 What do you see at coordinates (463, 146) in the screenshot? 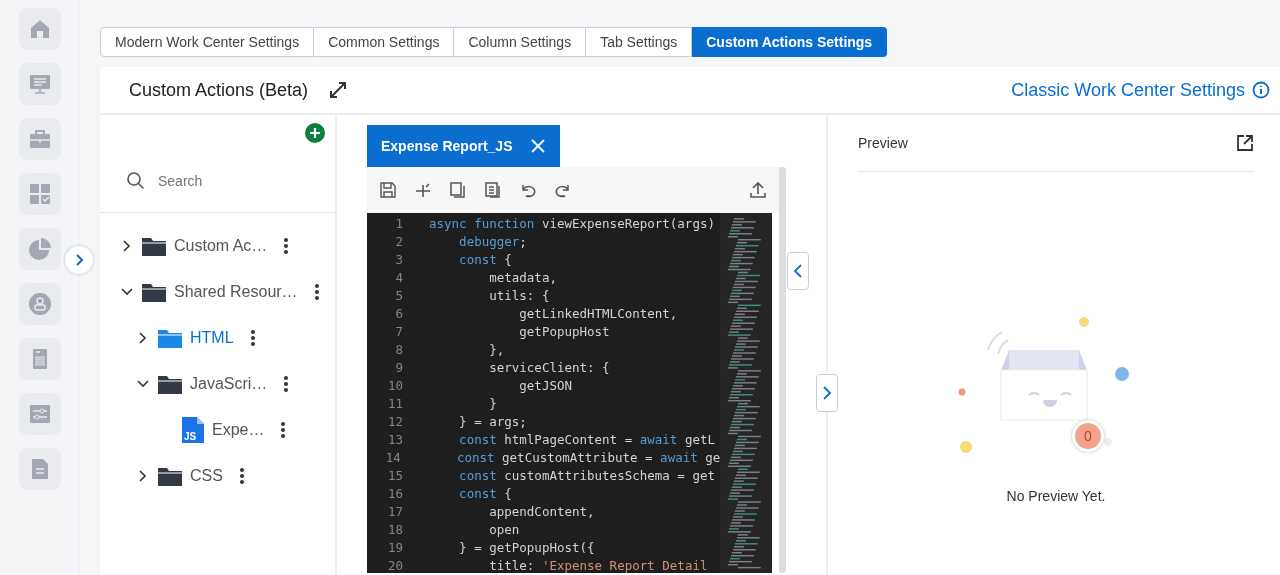
I see `file-tab: Expense Report_JS` at bounding box center [463, 146].